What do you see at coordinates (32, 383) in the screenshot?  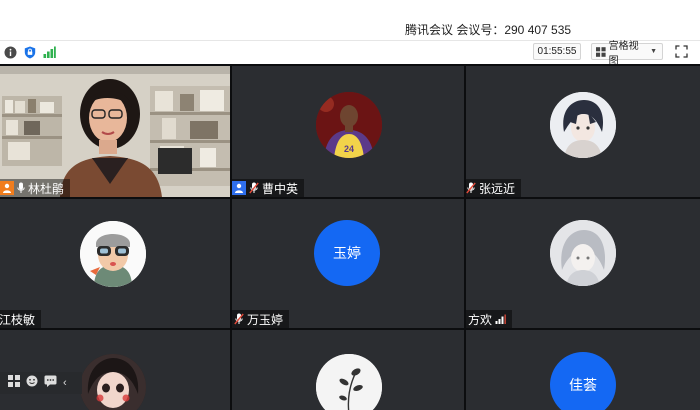 I see `emoji-icon` at bounding box center [32, 383].